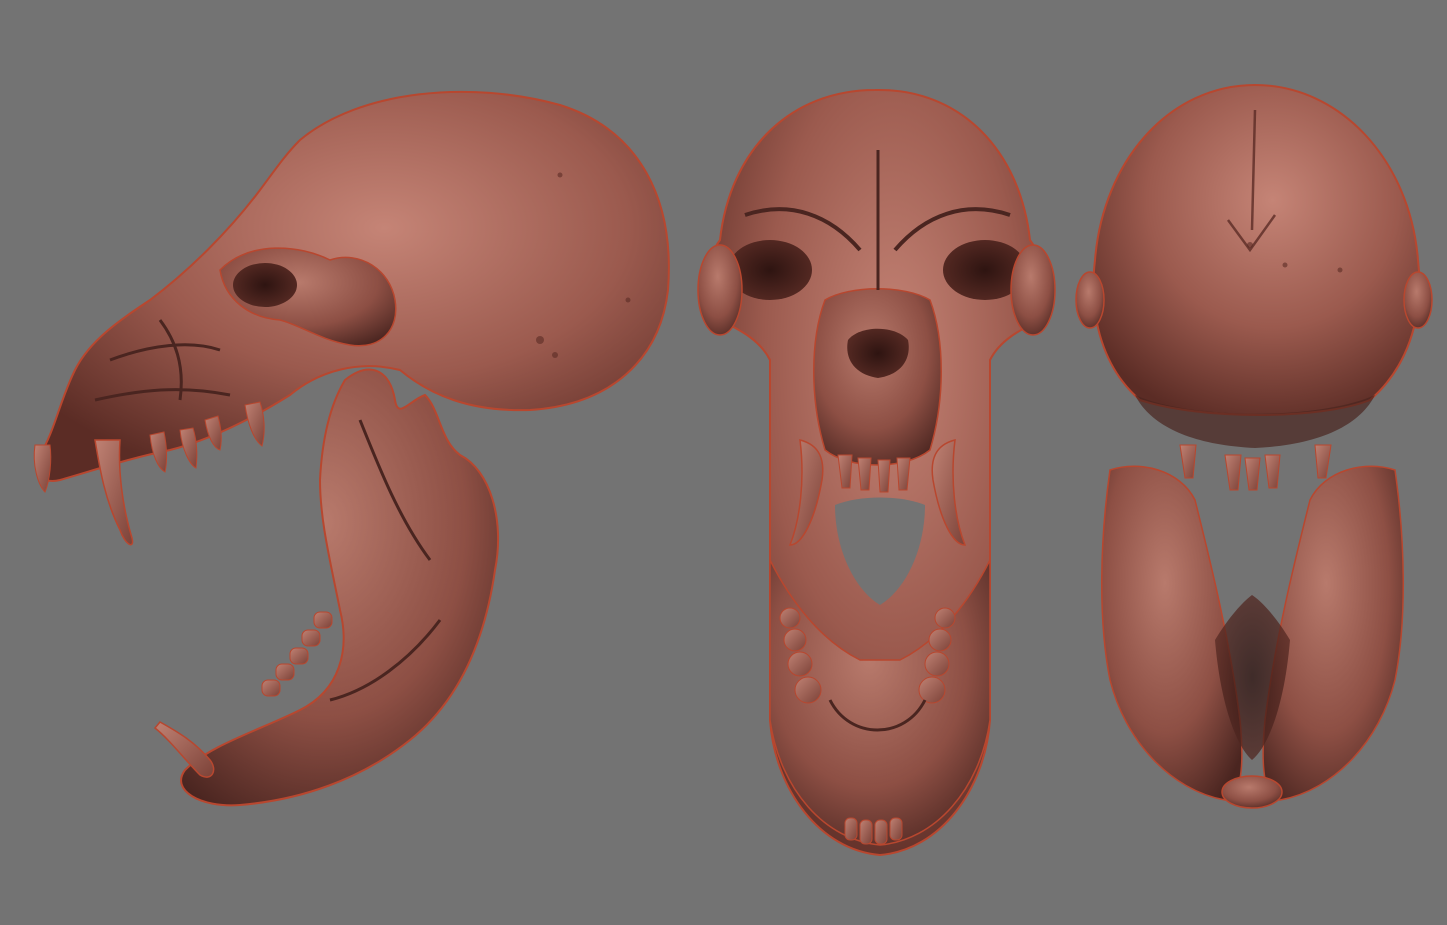 This screenshot has height=925, width=1447. What do you see at coordinates (1418, 300) in the screenshot?
I see `back-ear-right` at bounding box center [1418, 300].